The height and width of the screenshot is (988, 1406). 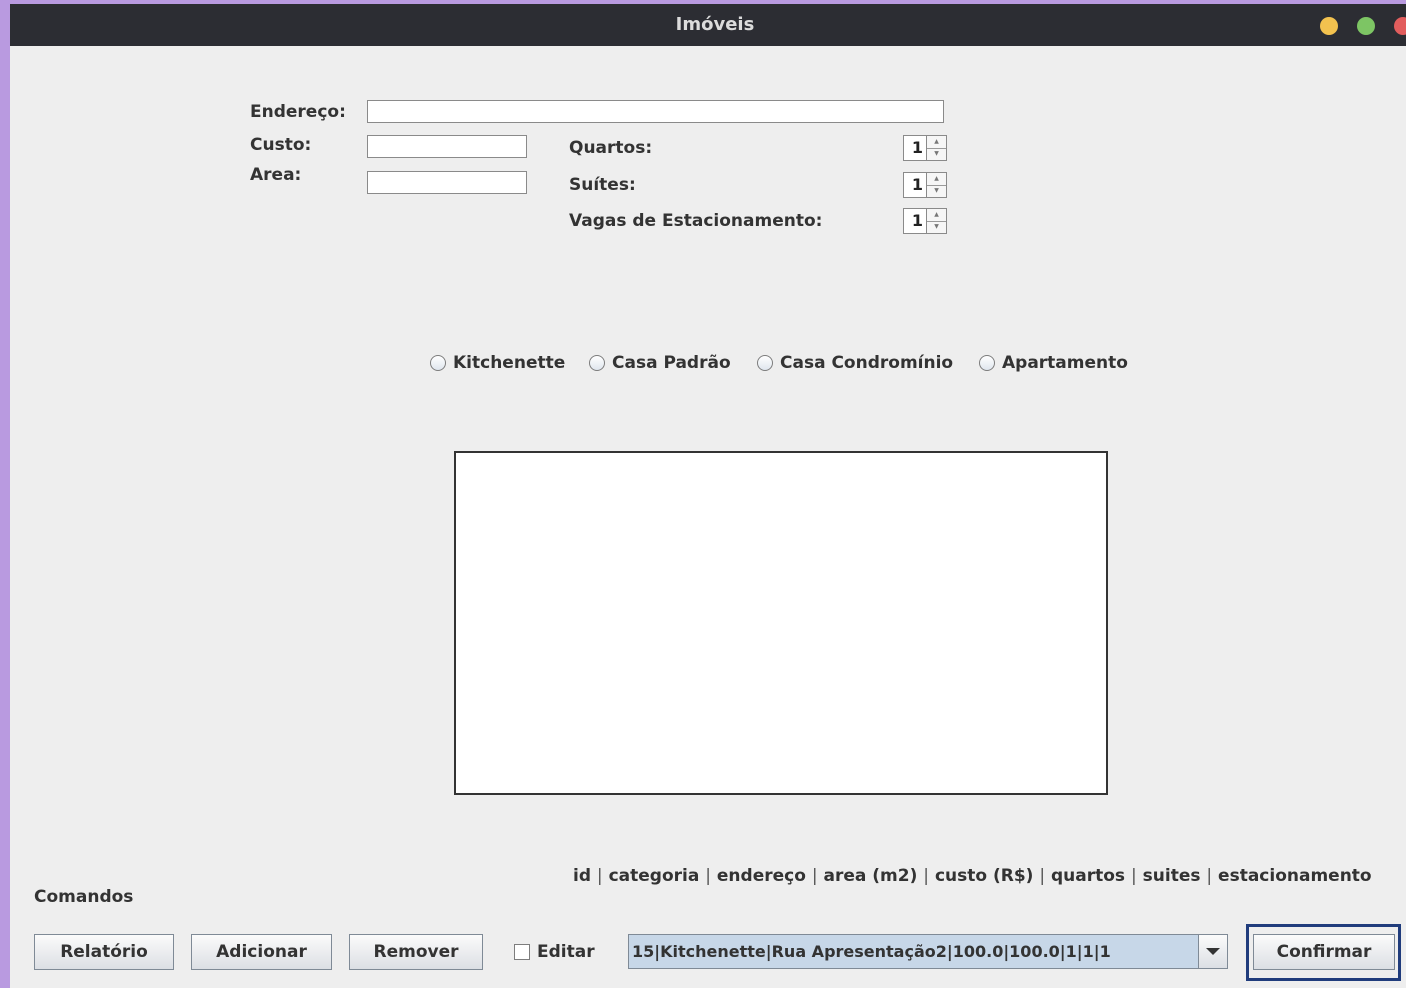 What do you see at coordinates (1065, 363) in the screenshot?
I see `radio-label: Apartamento` at bounding box center [1065, 363].